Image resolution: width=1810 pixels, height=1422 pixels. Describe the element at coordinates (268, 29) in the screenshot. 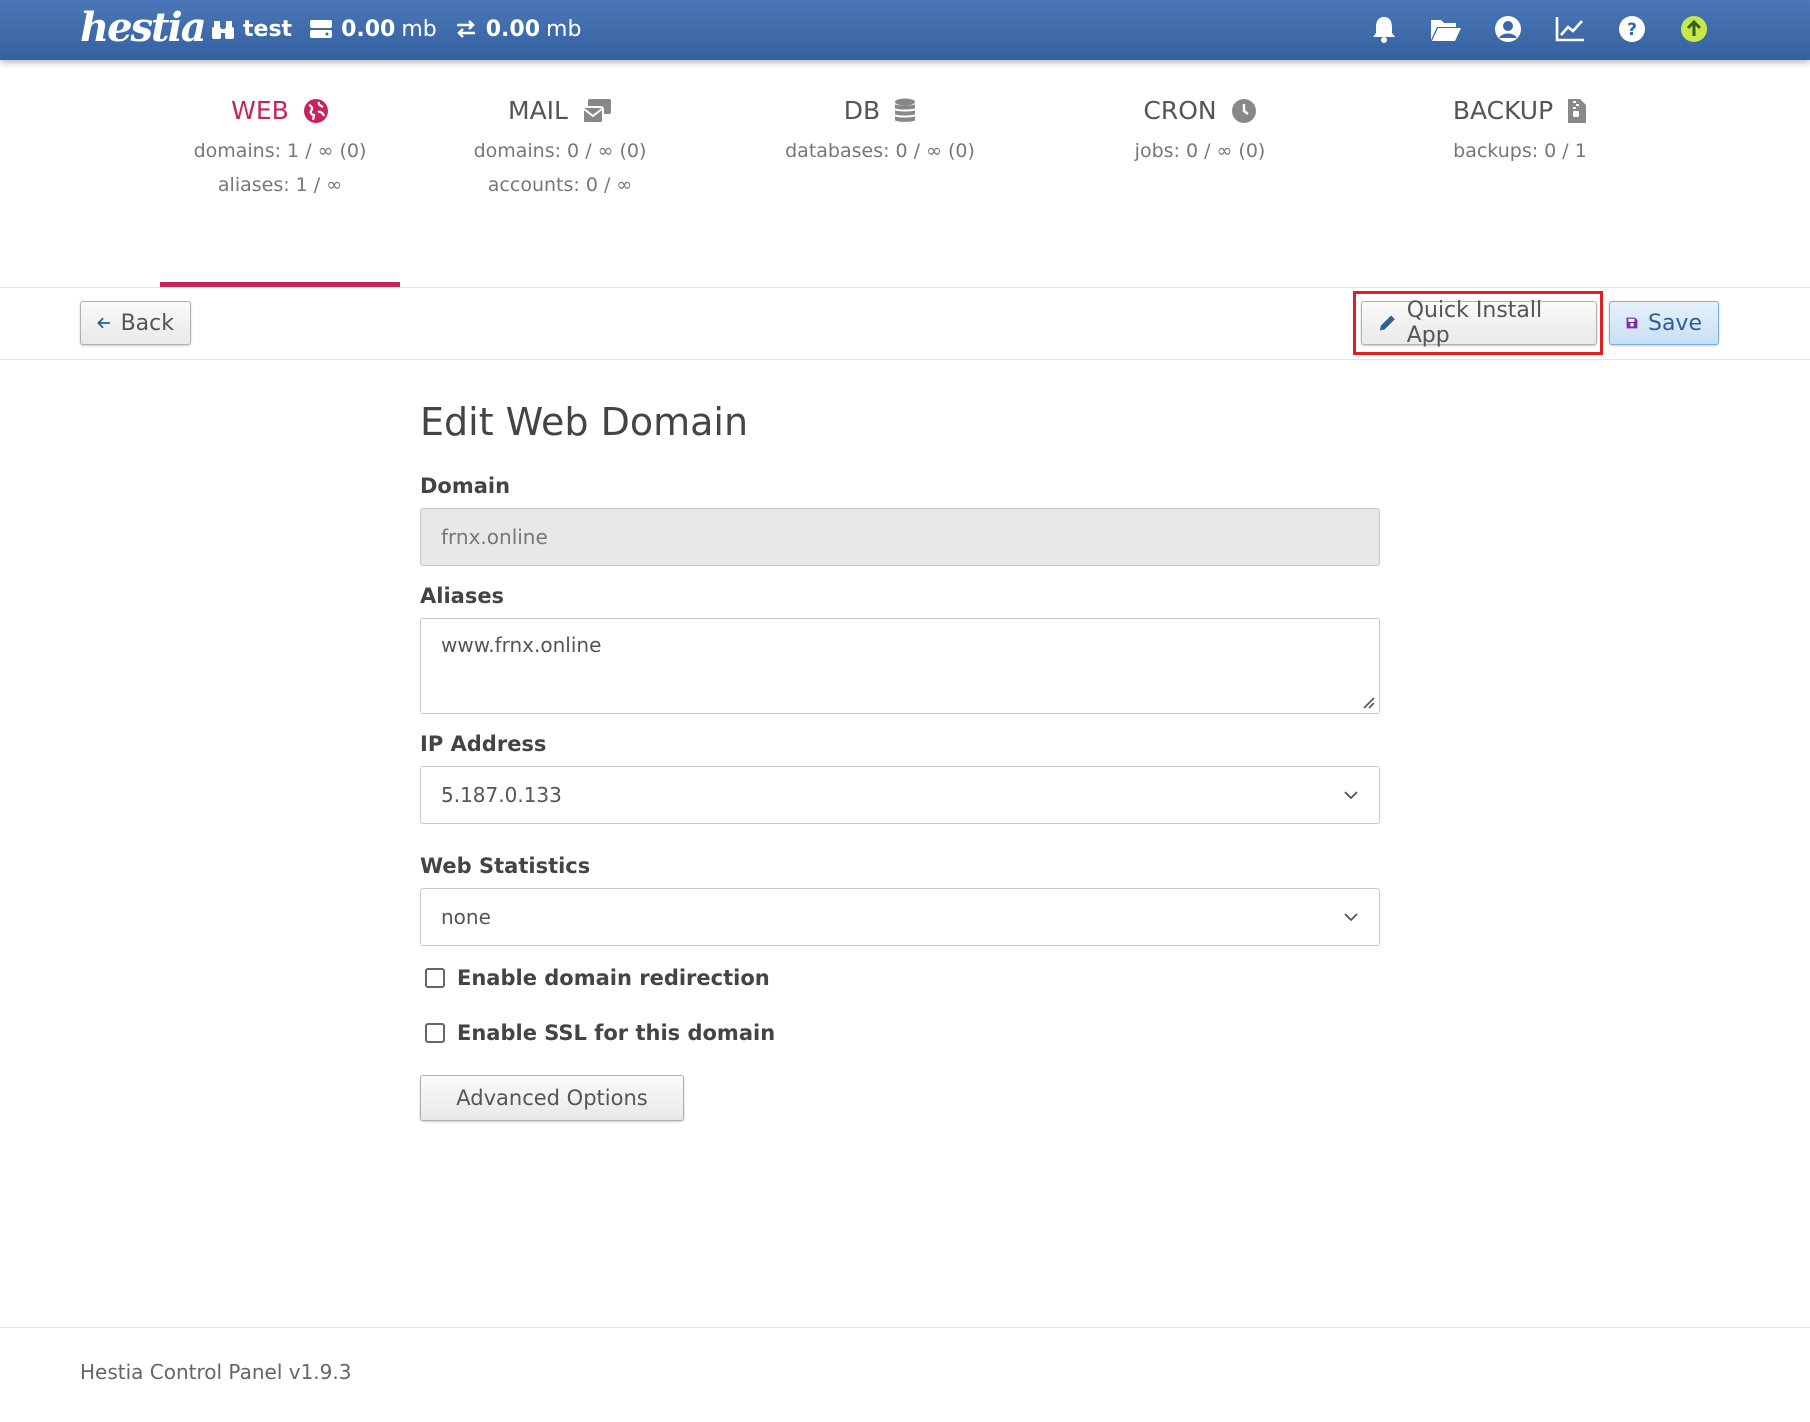

I see `username: test` at that location.